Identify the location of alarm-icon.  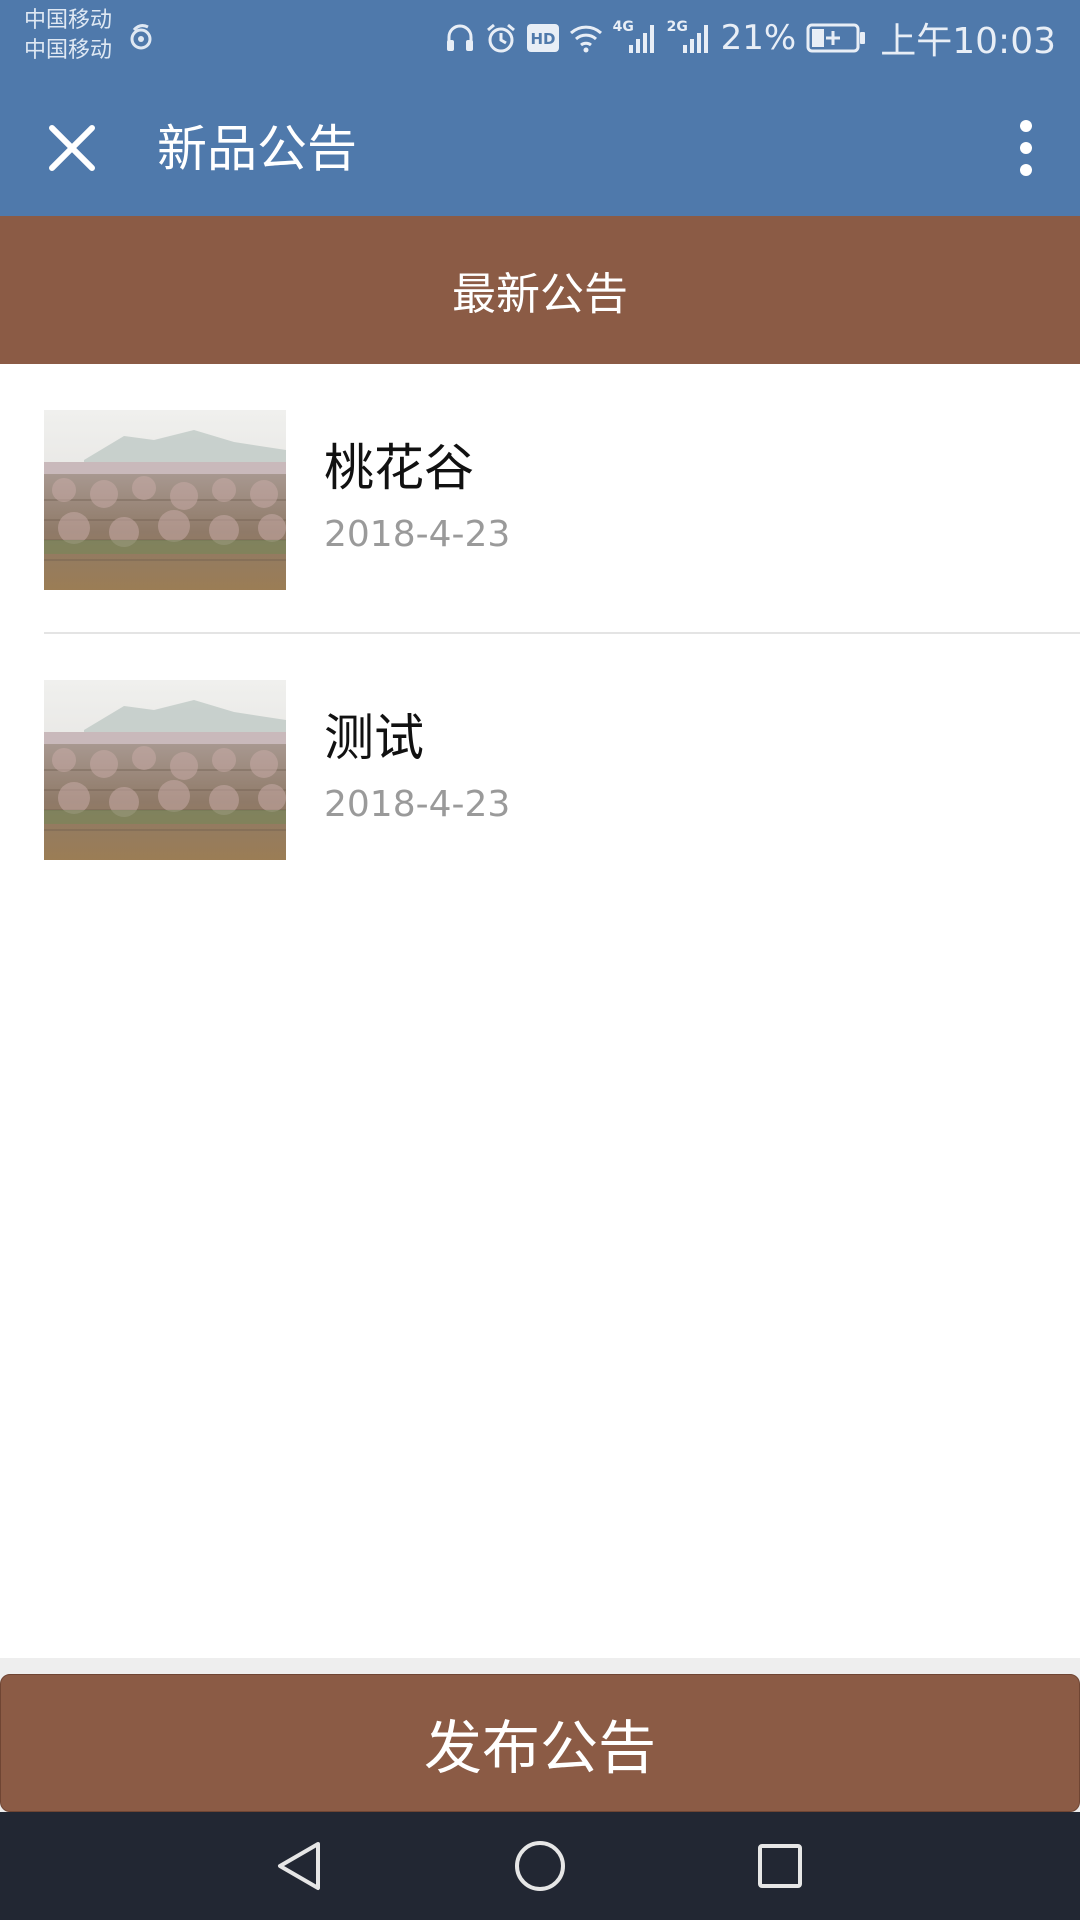
(500, 38).